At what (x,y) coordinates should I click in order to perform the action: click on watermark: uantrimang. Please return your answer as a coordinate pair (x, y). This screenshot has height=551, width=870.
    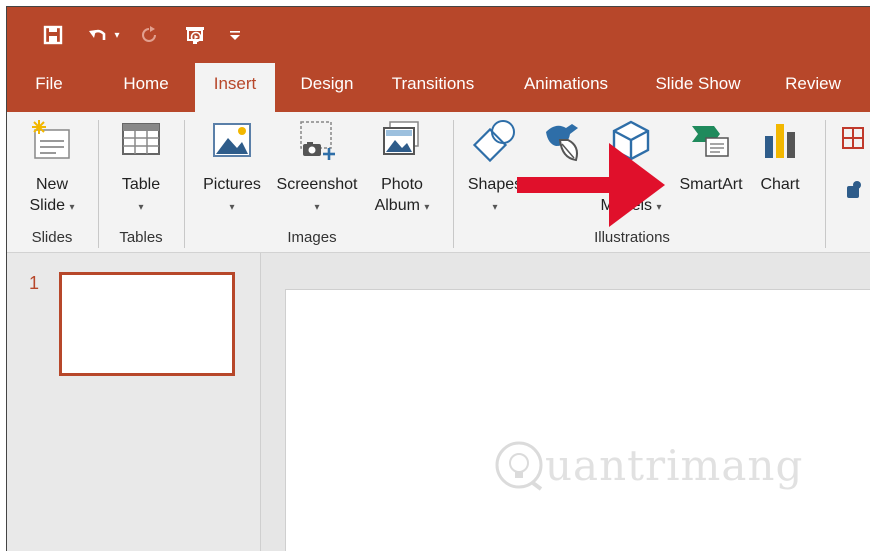
    Looking at the image, I should click on (648, 465).